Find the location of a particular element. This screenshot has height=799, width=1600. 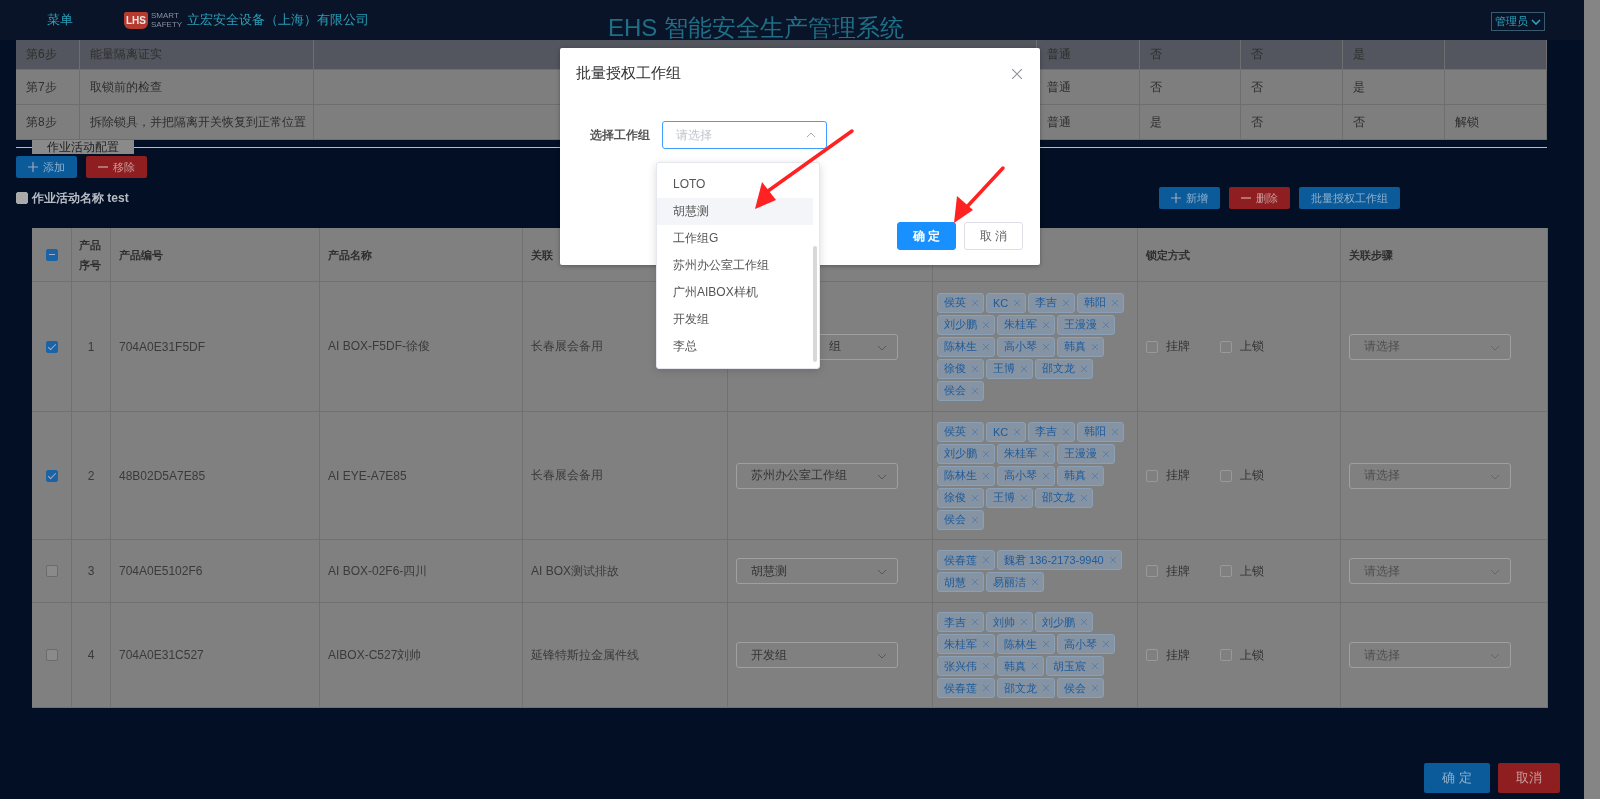

person-tag: 魏君 136-2173-9940 is located at coordinates (1059, 560).